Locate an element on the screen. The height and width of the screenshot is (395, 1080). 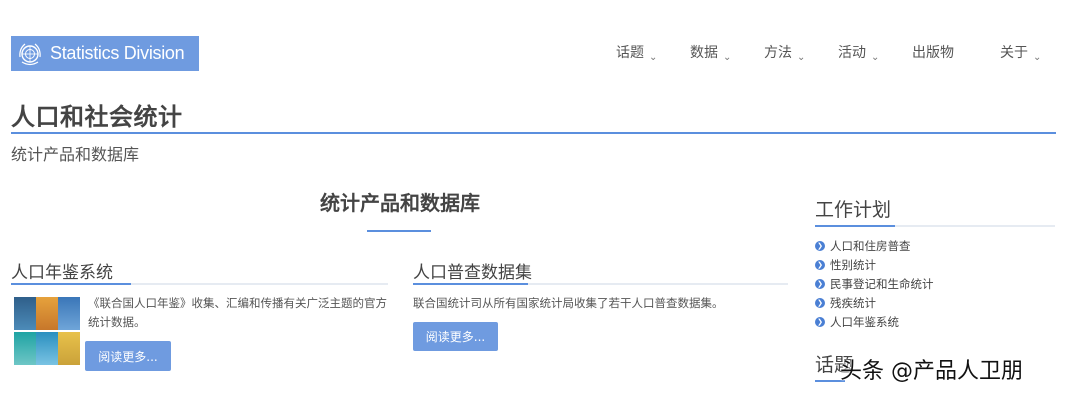
nav-item-topics: 话题 ⌄ is located at coordinates (637, 52).